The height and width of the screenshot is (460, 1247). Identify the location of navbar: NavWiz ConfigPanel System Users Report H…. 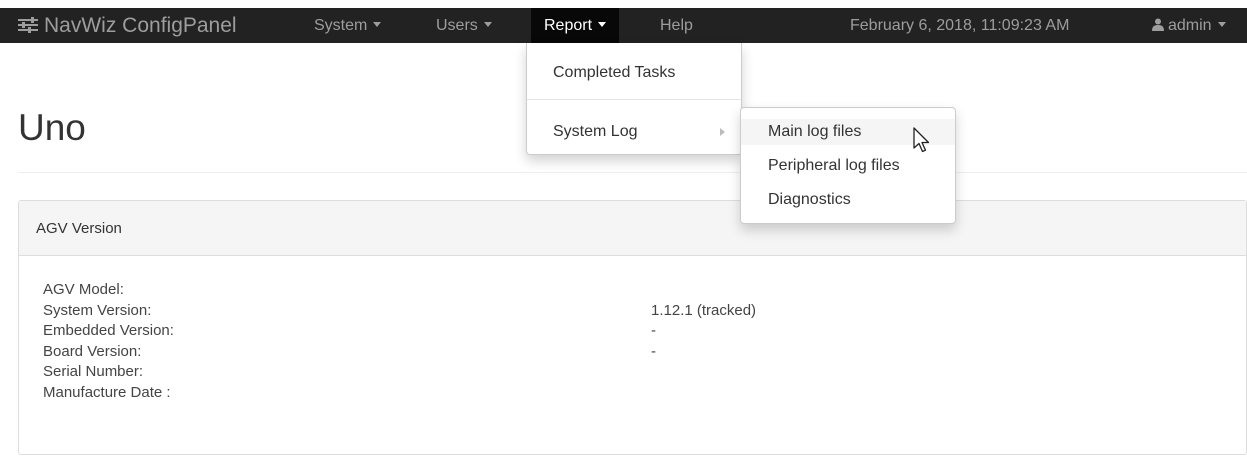
(623, 25).